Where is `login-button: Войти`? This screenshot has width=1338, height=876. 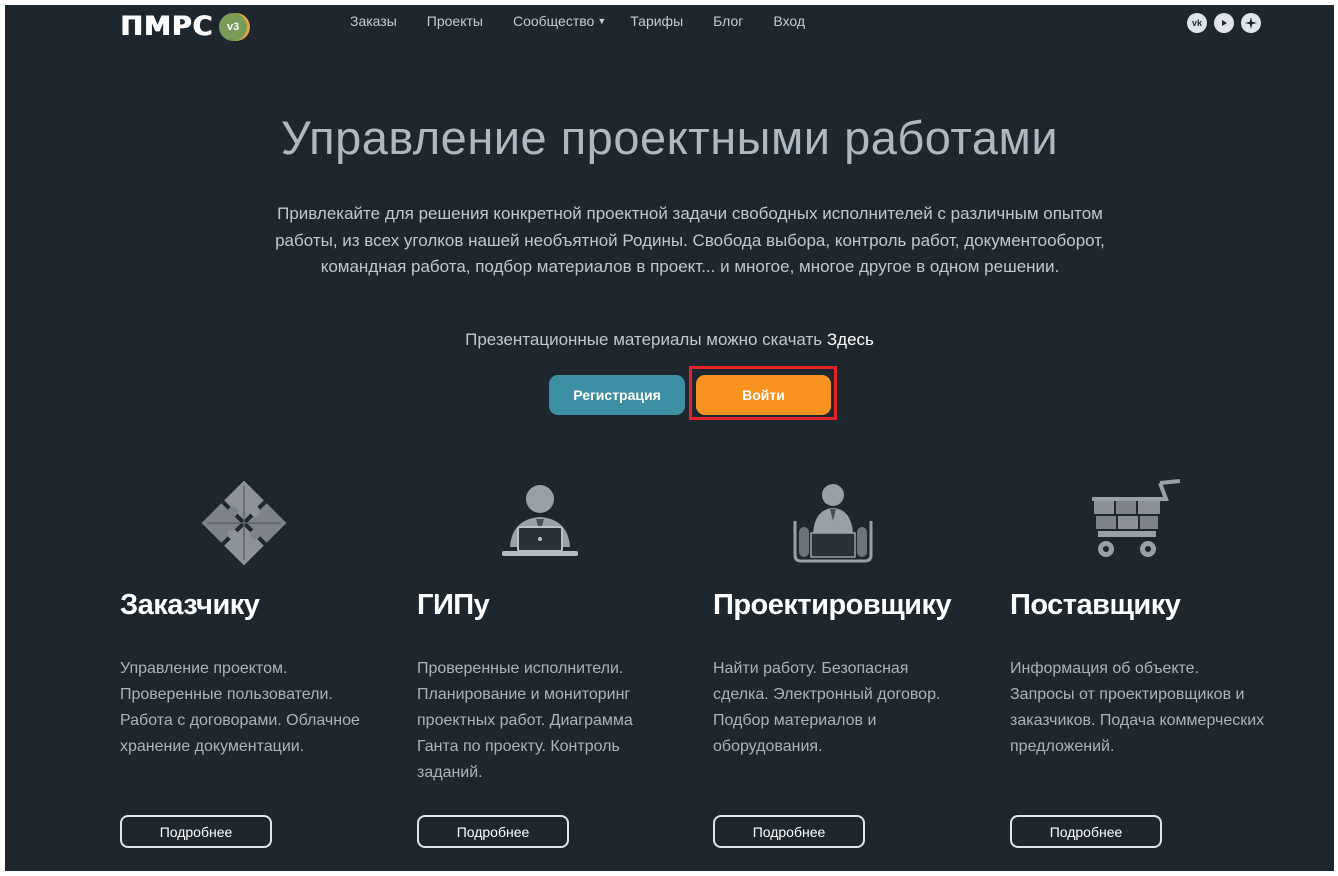
login-button: Войти is located at coordinates (763, 395).